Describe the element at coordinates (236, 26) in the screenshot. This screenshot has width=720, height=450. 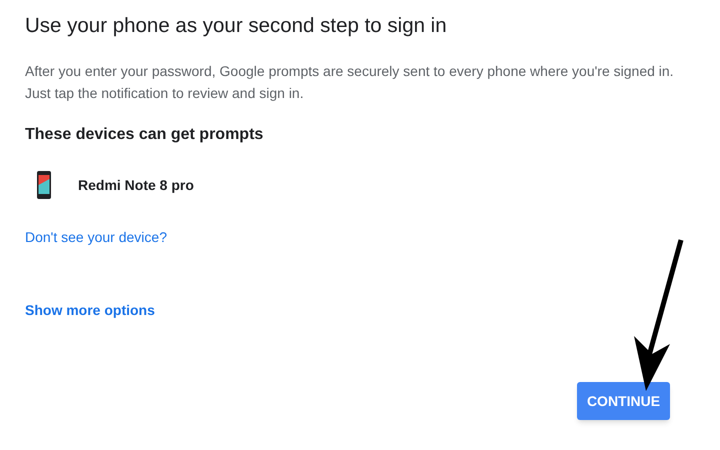
I see `page-title: Use your phone as your second step to sign in` at that location.